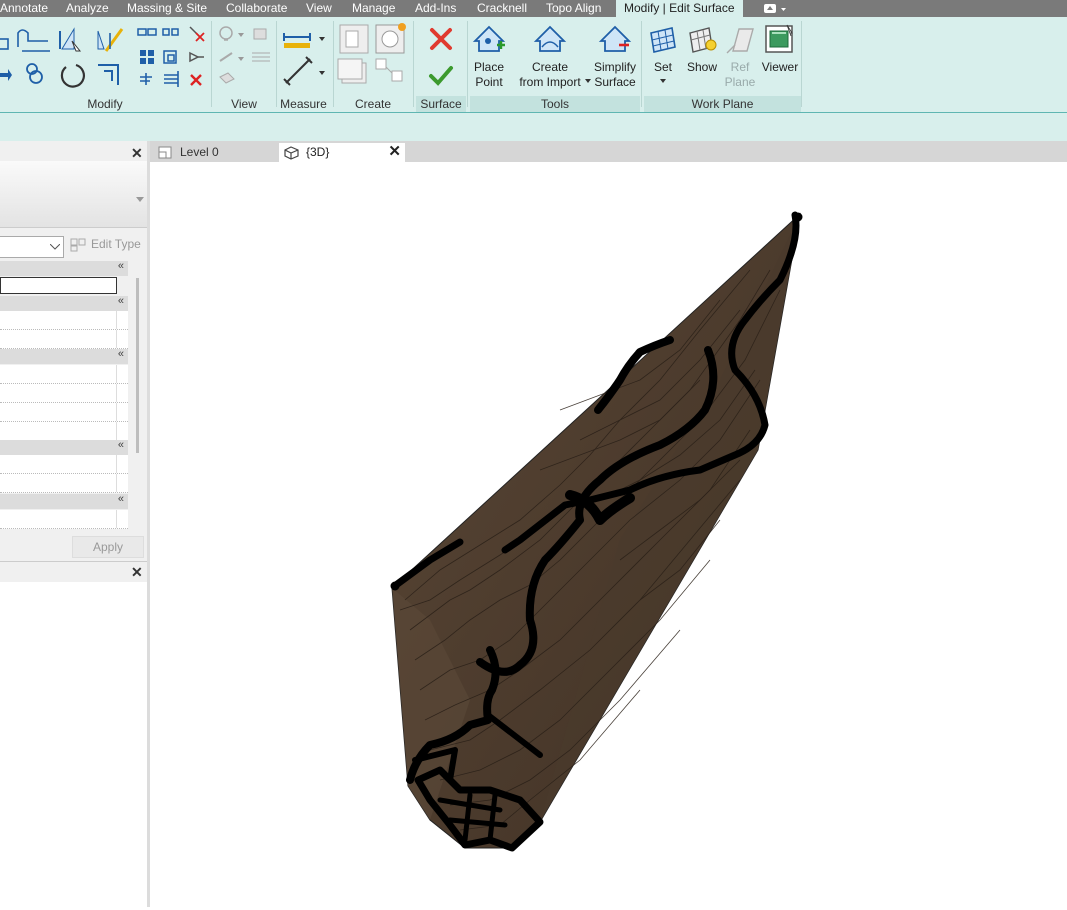 The image size is (1067, 910). I want to click on grid-plane-icon, so click(663, 40).